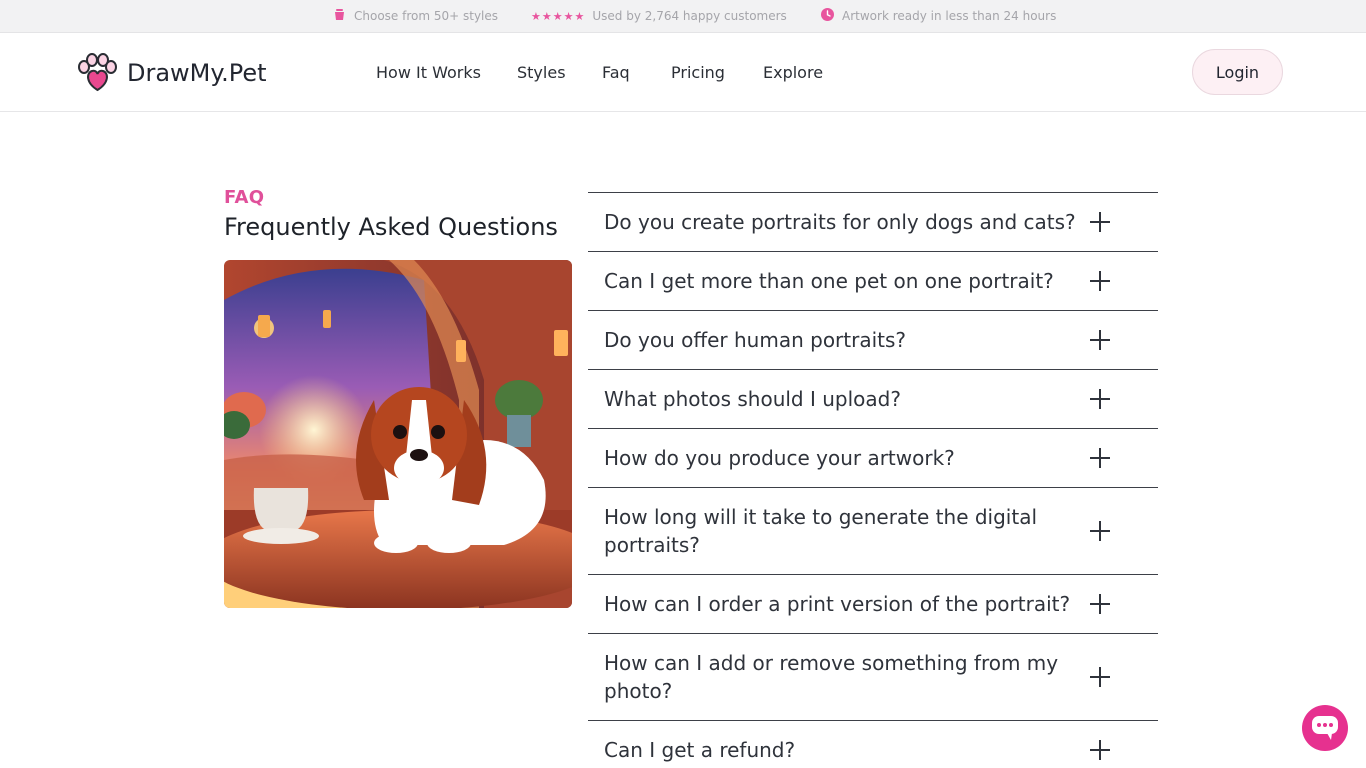  What do you see at coordinates (700, 750) in the screenshot?
I see `faq-question: Can I get a refund?` at bounding box center [700, 750].